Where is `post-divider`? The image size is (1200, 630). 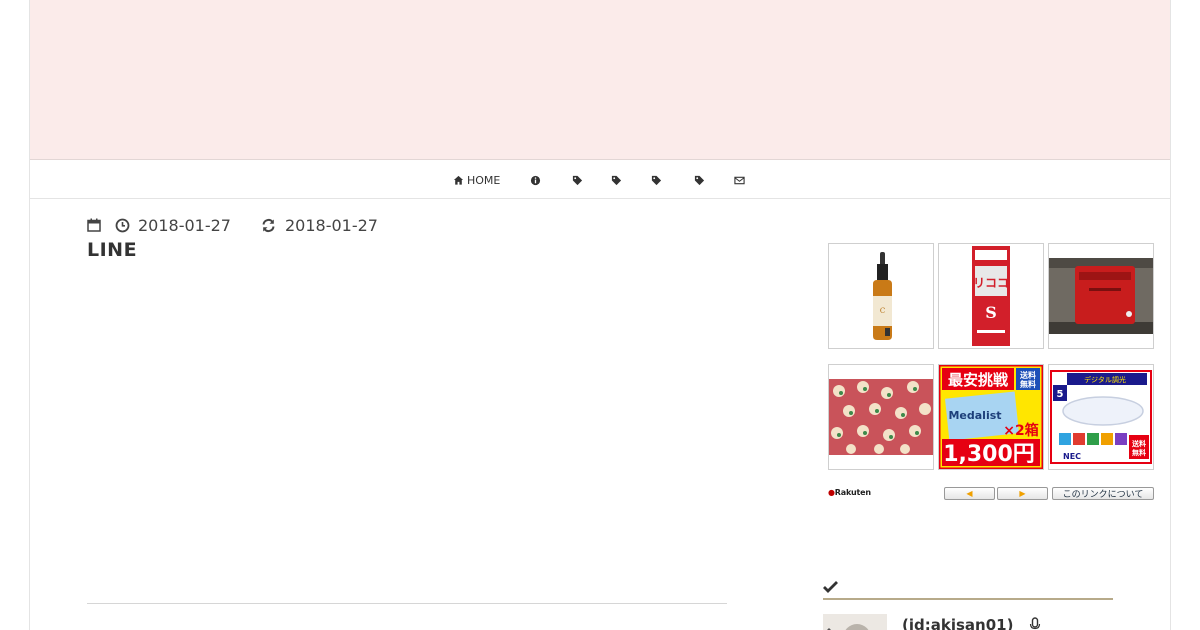
post-divider is located at coordinates (407, 603).